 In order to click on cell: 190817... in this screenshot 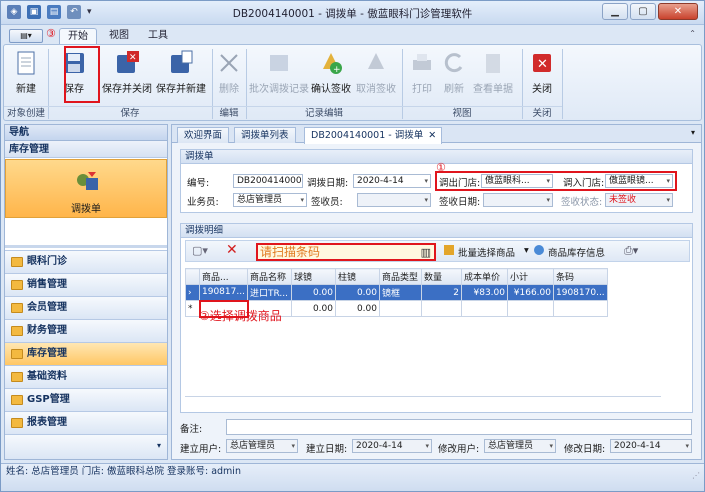, I will do `click(223, 292)`.